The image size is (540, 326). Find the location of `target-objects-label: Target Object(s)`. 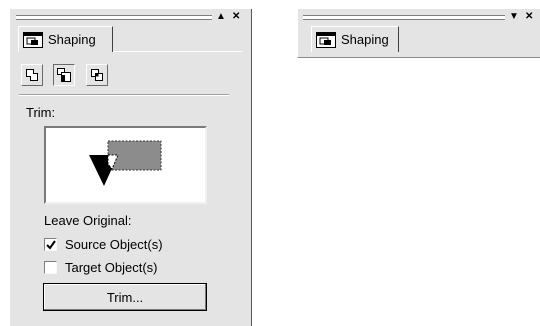

target-objects-label: Target Object(s) is located at coordinates (111, 267).